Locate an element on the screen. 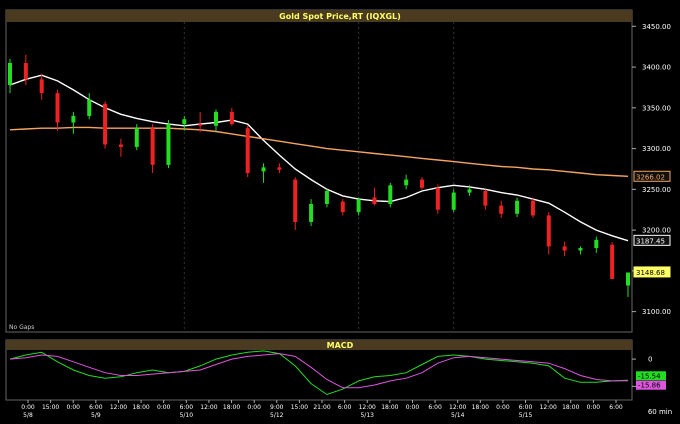 The height and width of the screenshot is (424, 680). x-date-label: 5/9 is located at coordinates (96, 415).